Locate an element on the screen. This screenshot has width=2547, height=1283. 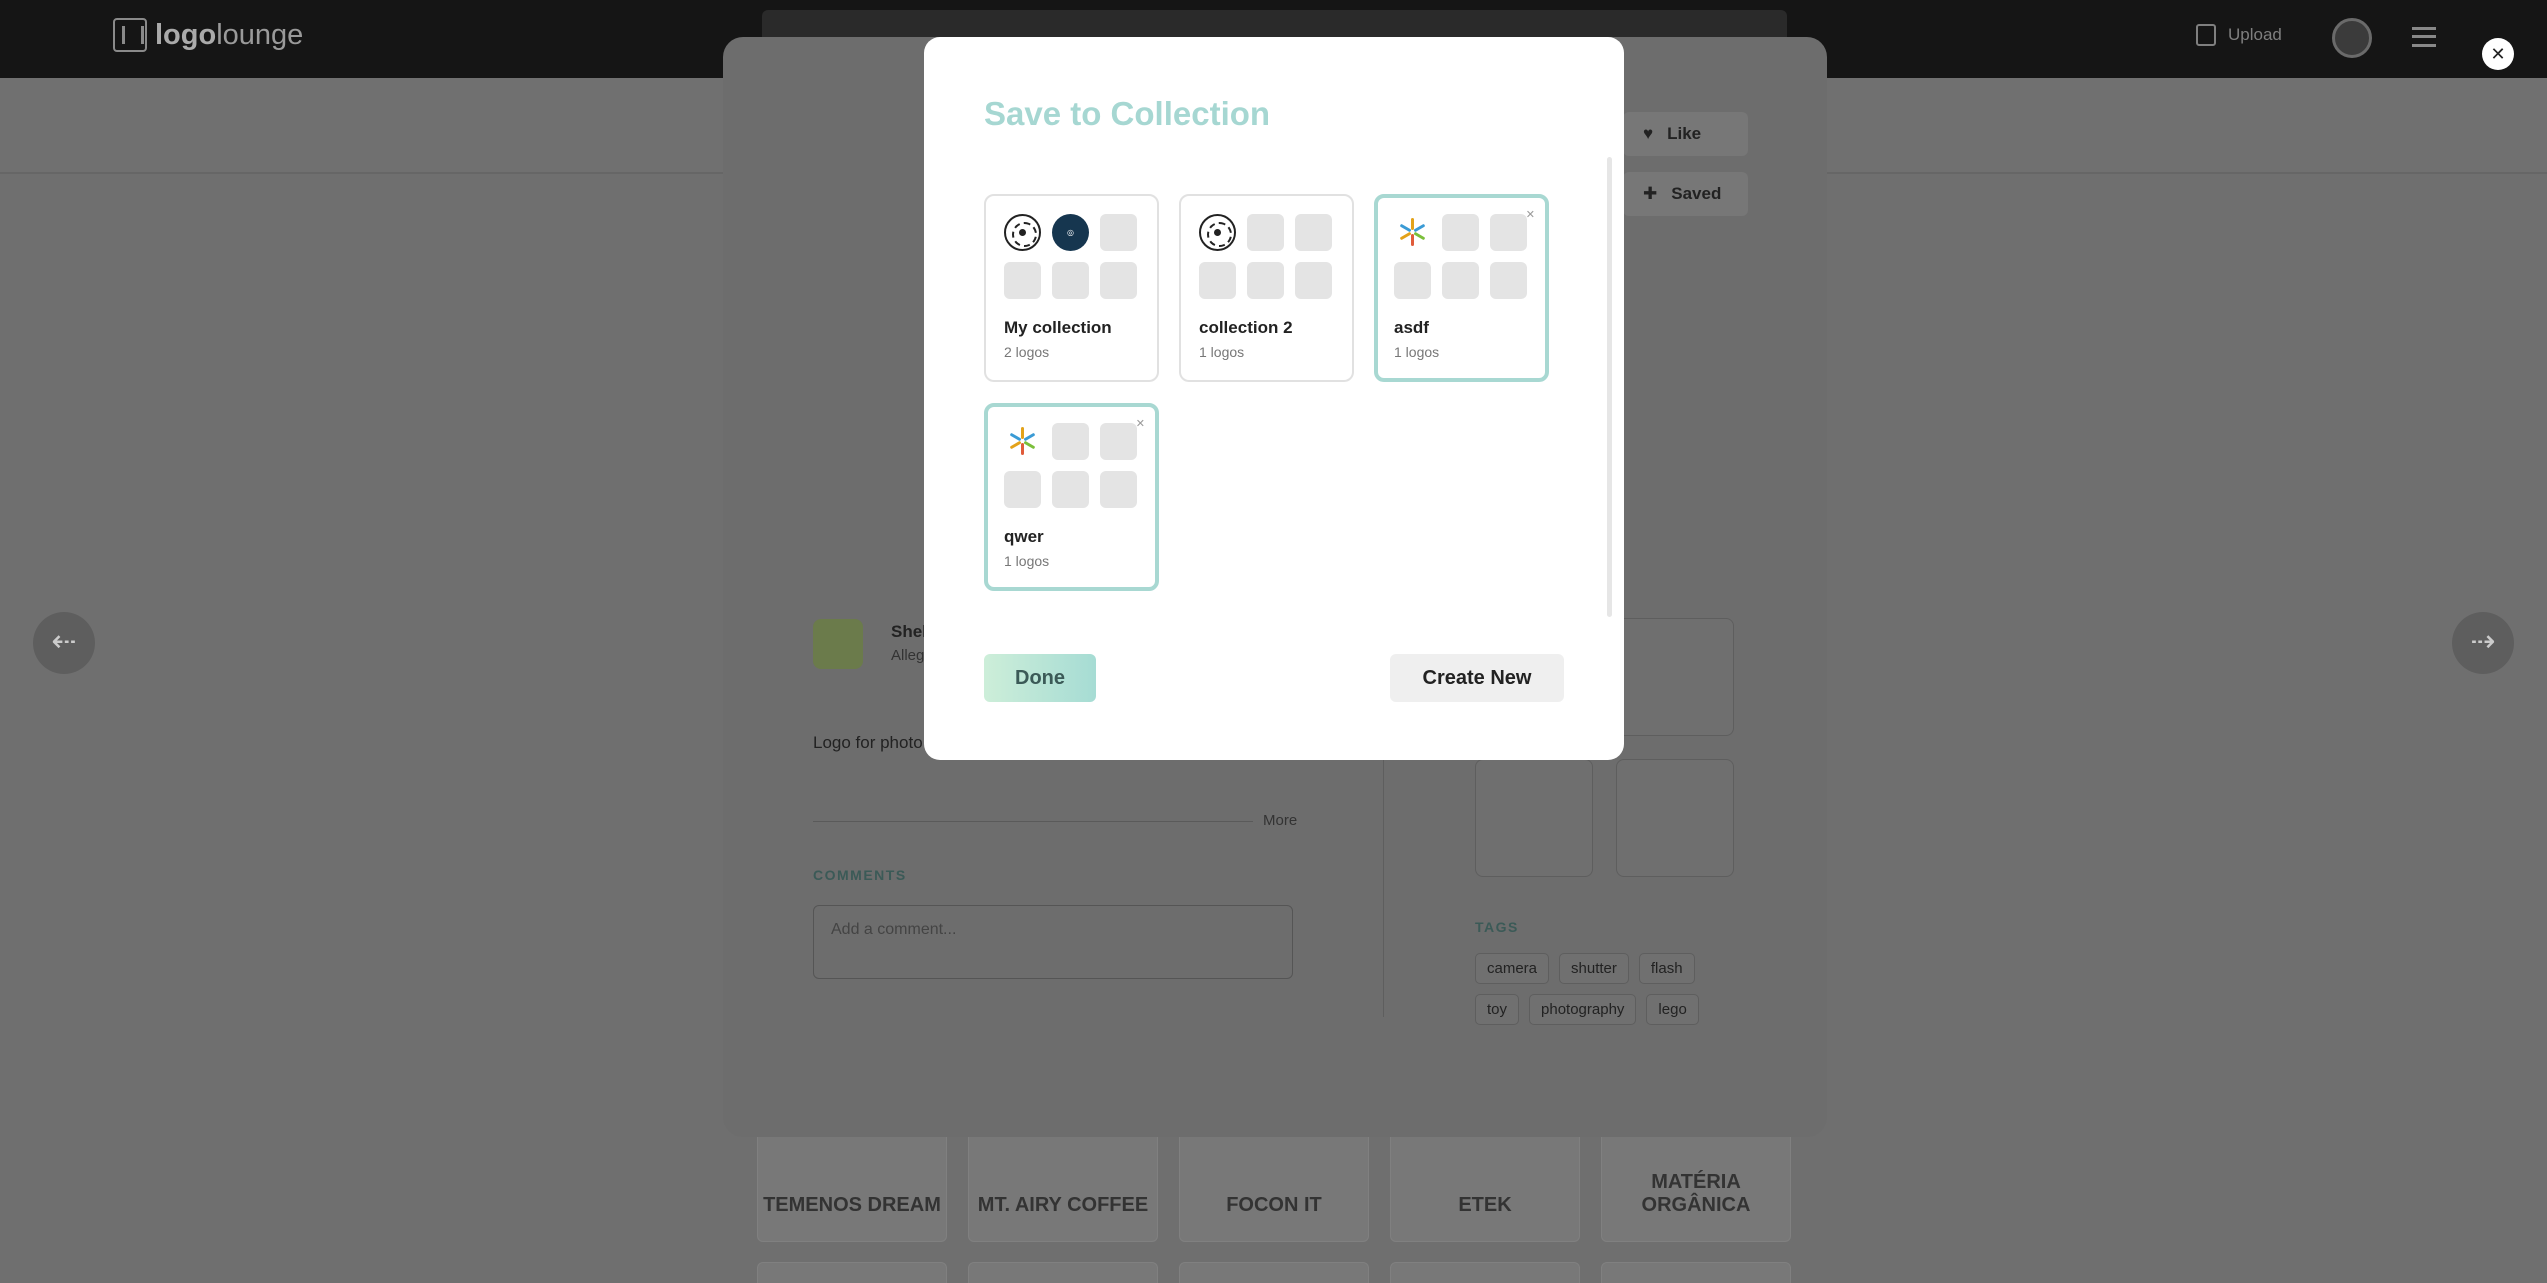
gallery-card: FOCON IT is located at coordinates (1274, 1186).